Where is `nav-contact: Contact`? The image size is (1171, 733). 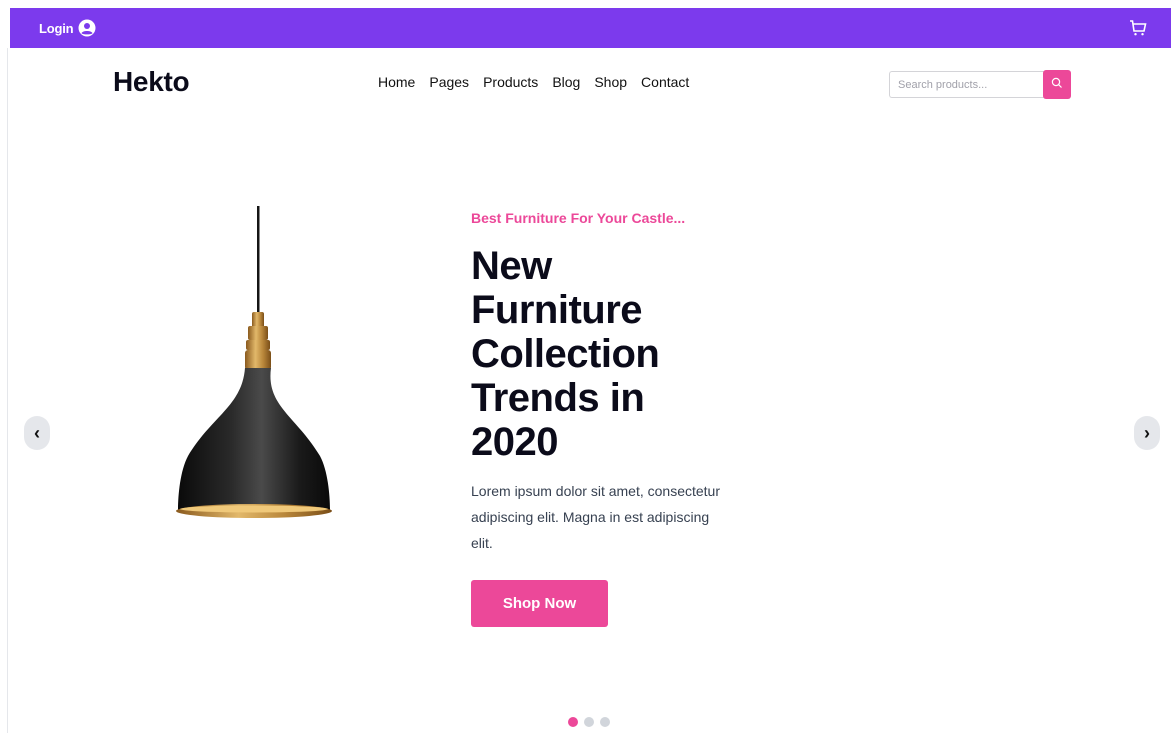 nav-contact: Contact is located at coordinates (665, 82).